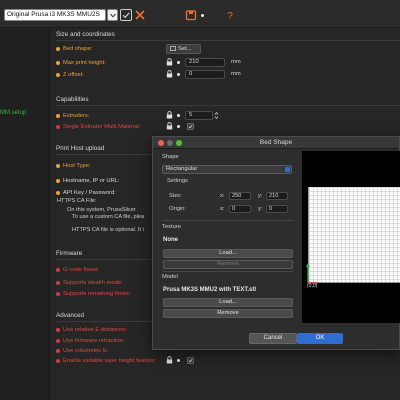 This screenshot has height=400, width=400. What do you see at coordinates (108, 230) in the screenshot?
I see `ca-info-text: HTTPS CA file is optional. It i` at bounding box center [108, 230].